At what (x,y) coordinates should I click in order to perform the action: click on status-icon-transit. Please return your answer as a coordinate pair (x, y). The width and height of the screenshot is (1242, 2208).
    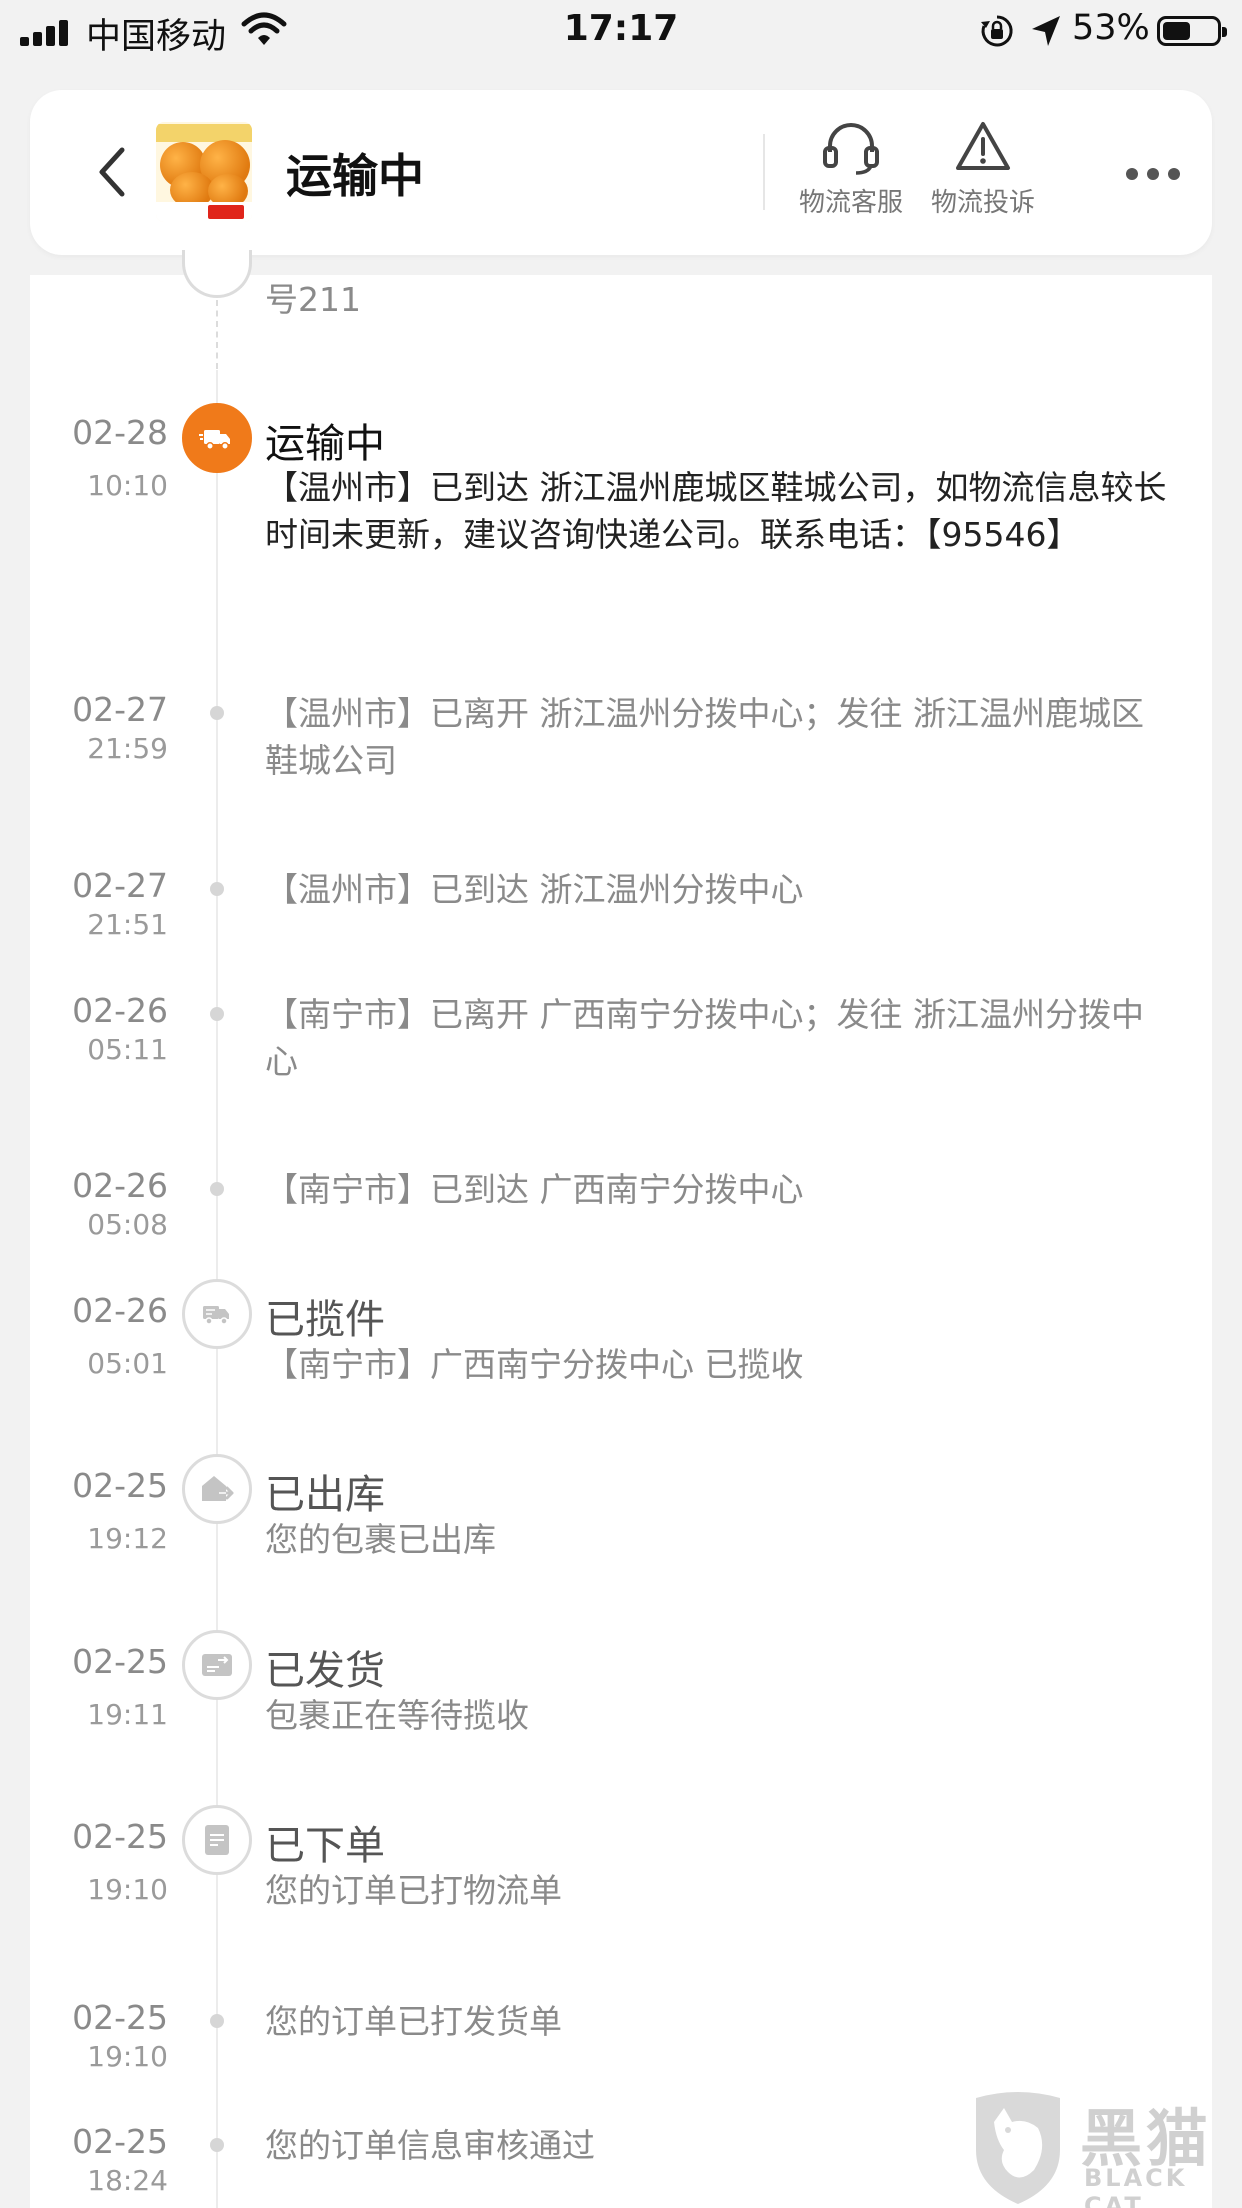
    Looking at the image, I should click on (217, 438).